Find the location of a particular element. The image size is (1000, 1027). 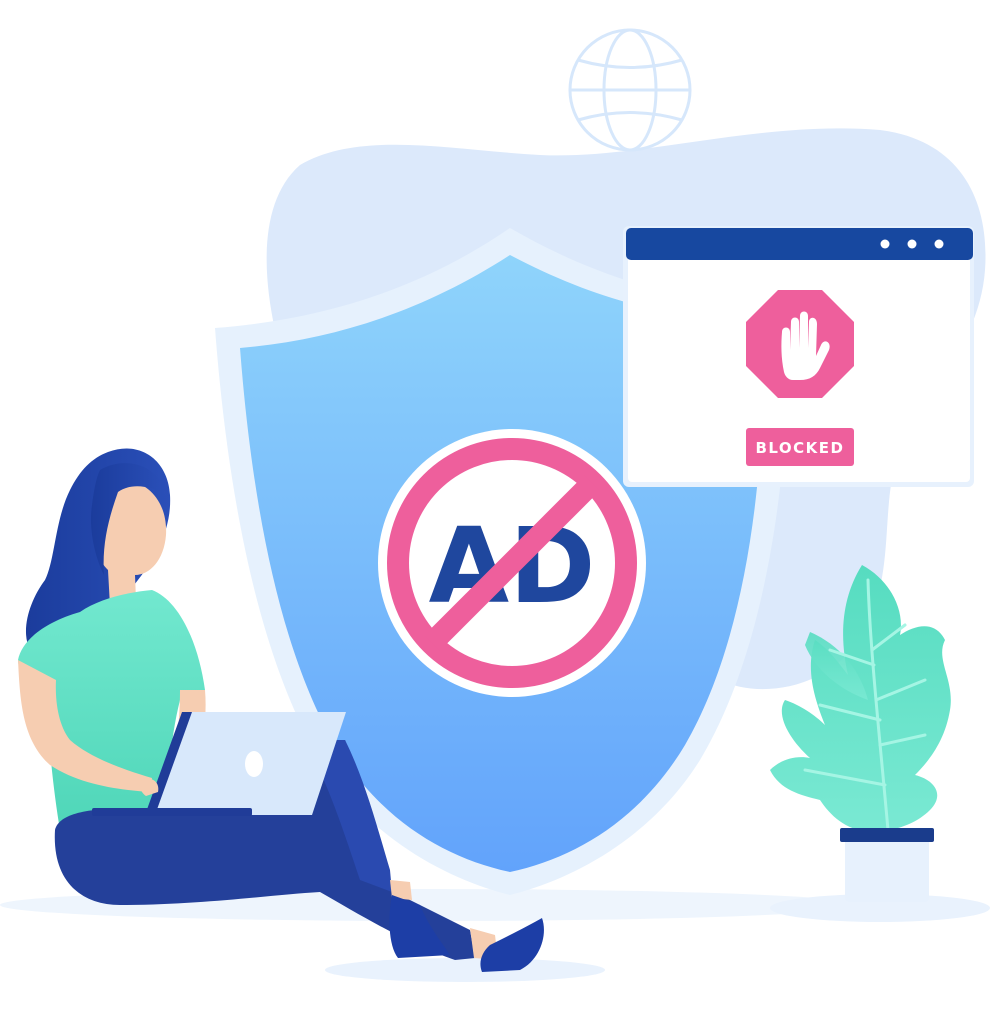

globe-icon is located at coordinates (630, 90).